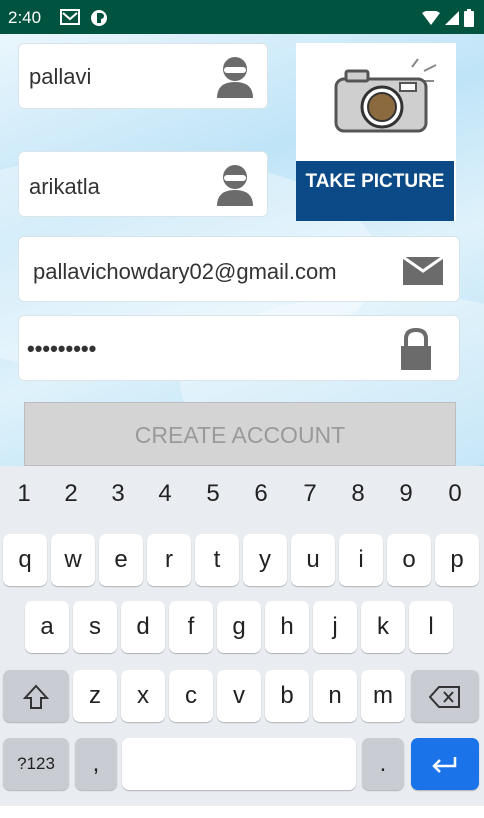 The image size is (484, 818). What do you see at coordinates (310, 494) in the screenshot?
I see `key-7: 7` at bounding box center [310, 494].